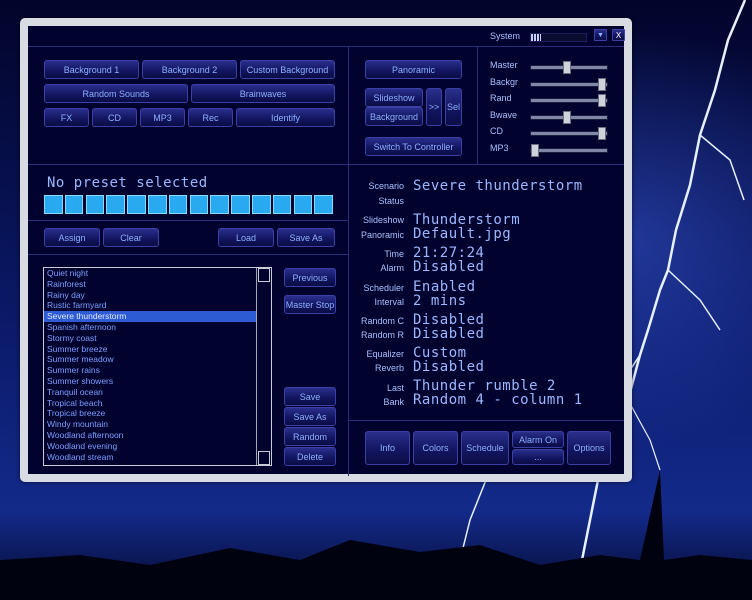  What do you see at coordinates (618, 35) in the screenshot?
I see `close-button: X` at bounding box center [618, 35].